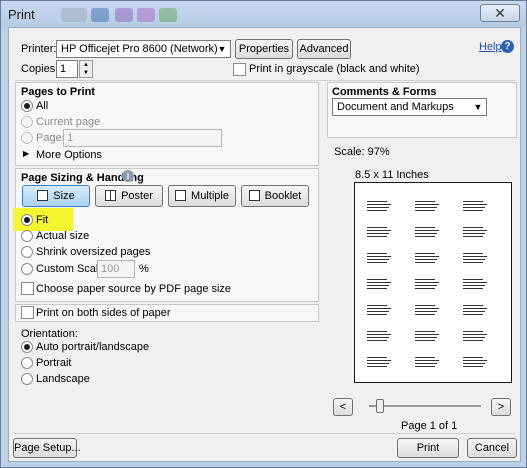 The height and width of the screenshot is (468, 527). I want to click on percent-label: %, so click(144, 269).